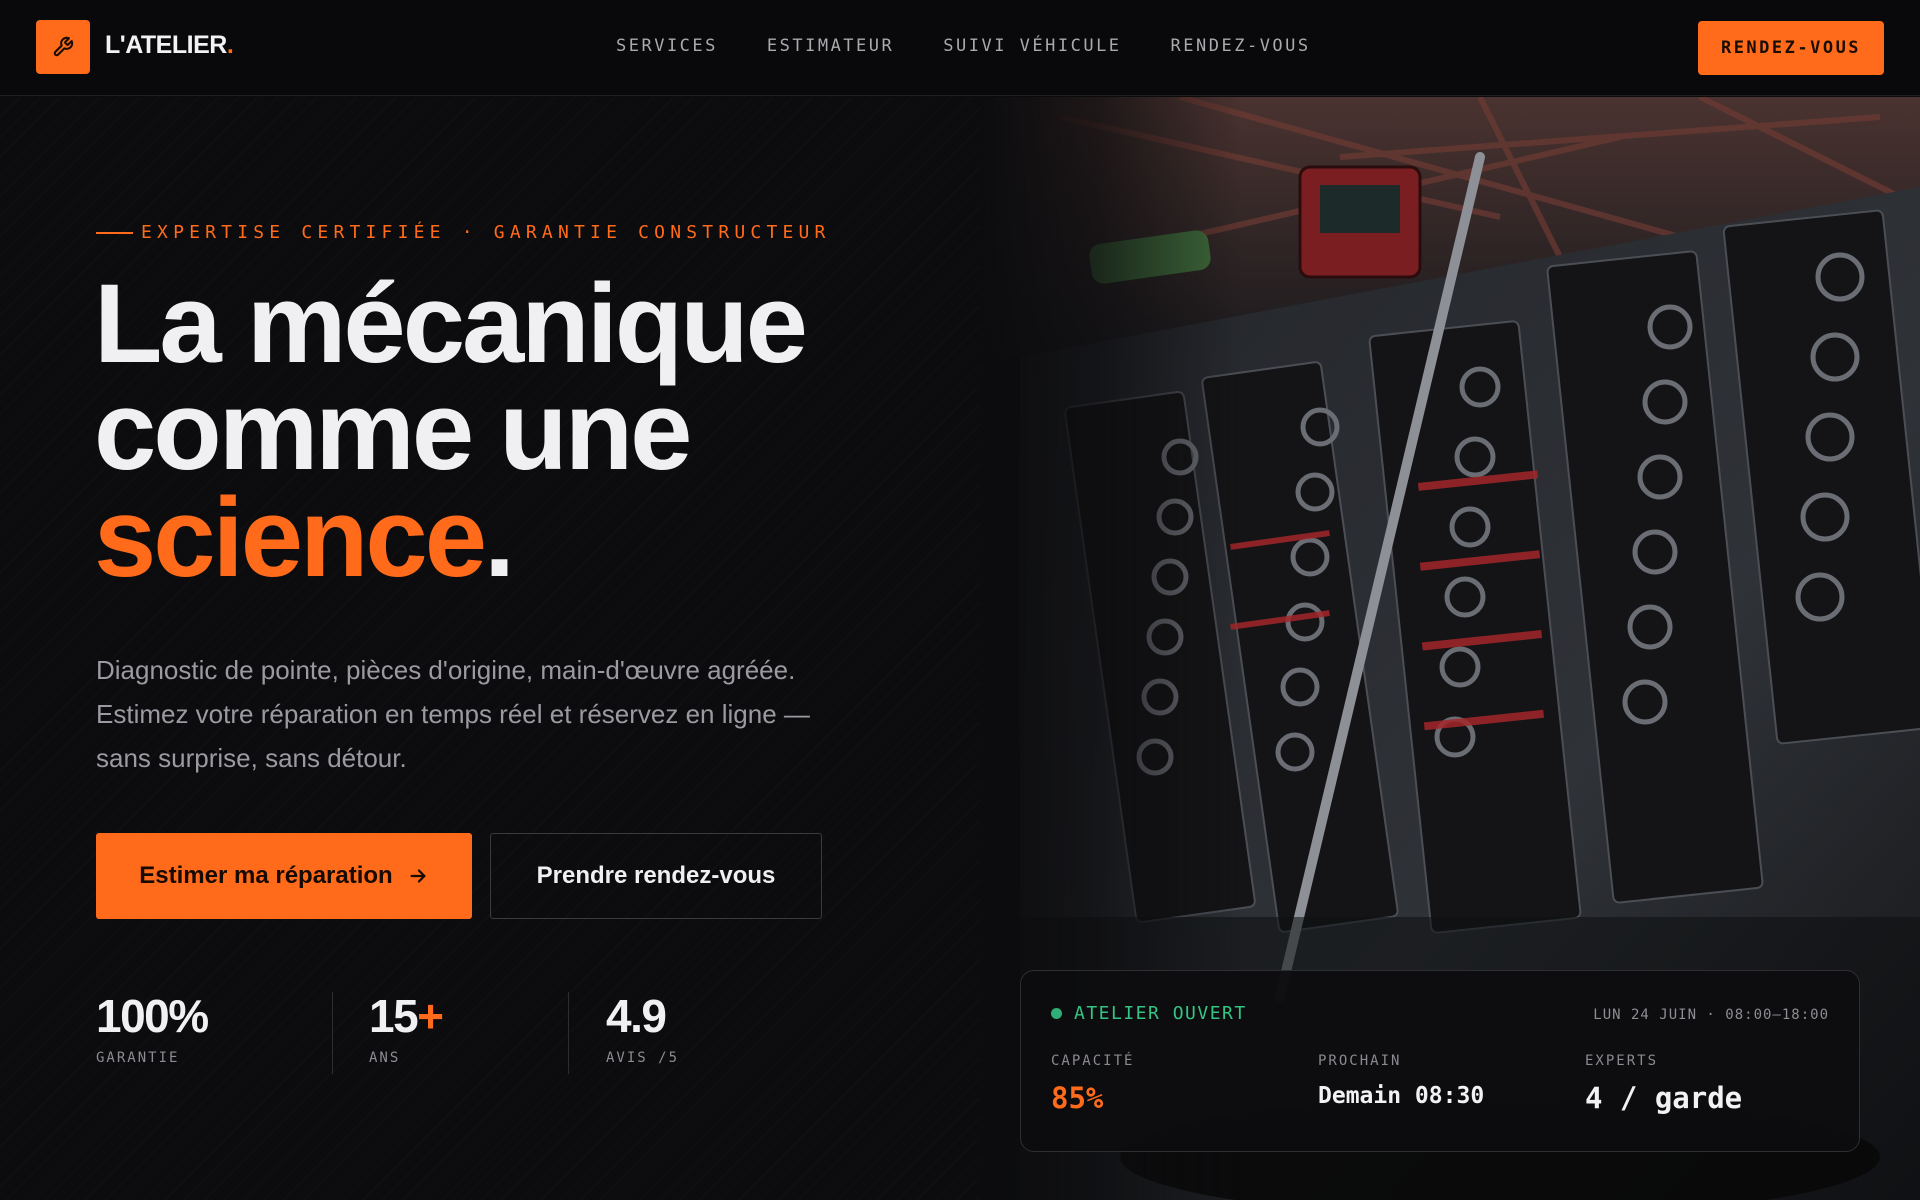  Describe the element at coordinates (1401, 1096) in the screenshot. I see `metric-value: Demain 08:30` at that location.